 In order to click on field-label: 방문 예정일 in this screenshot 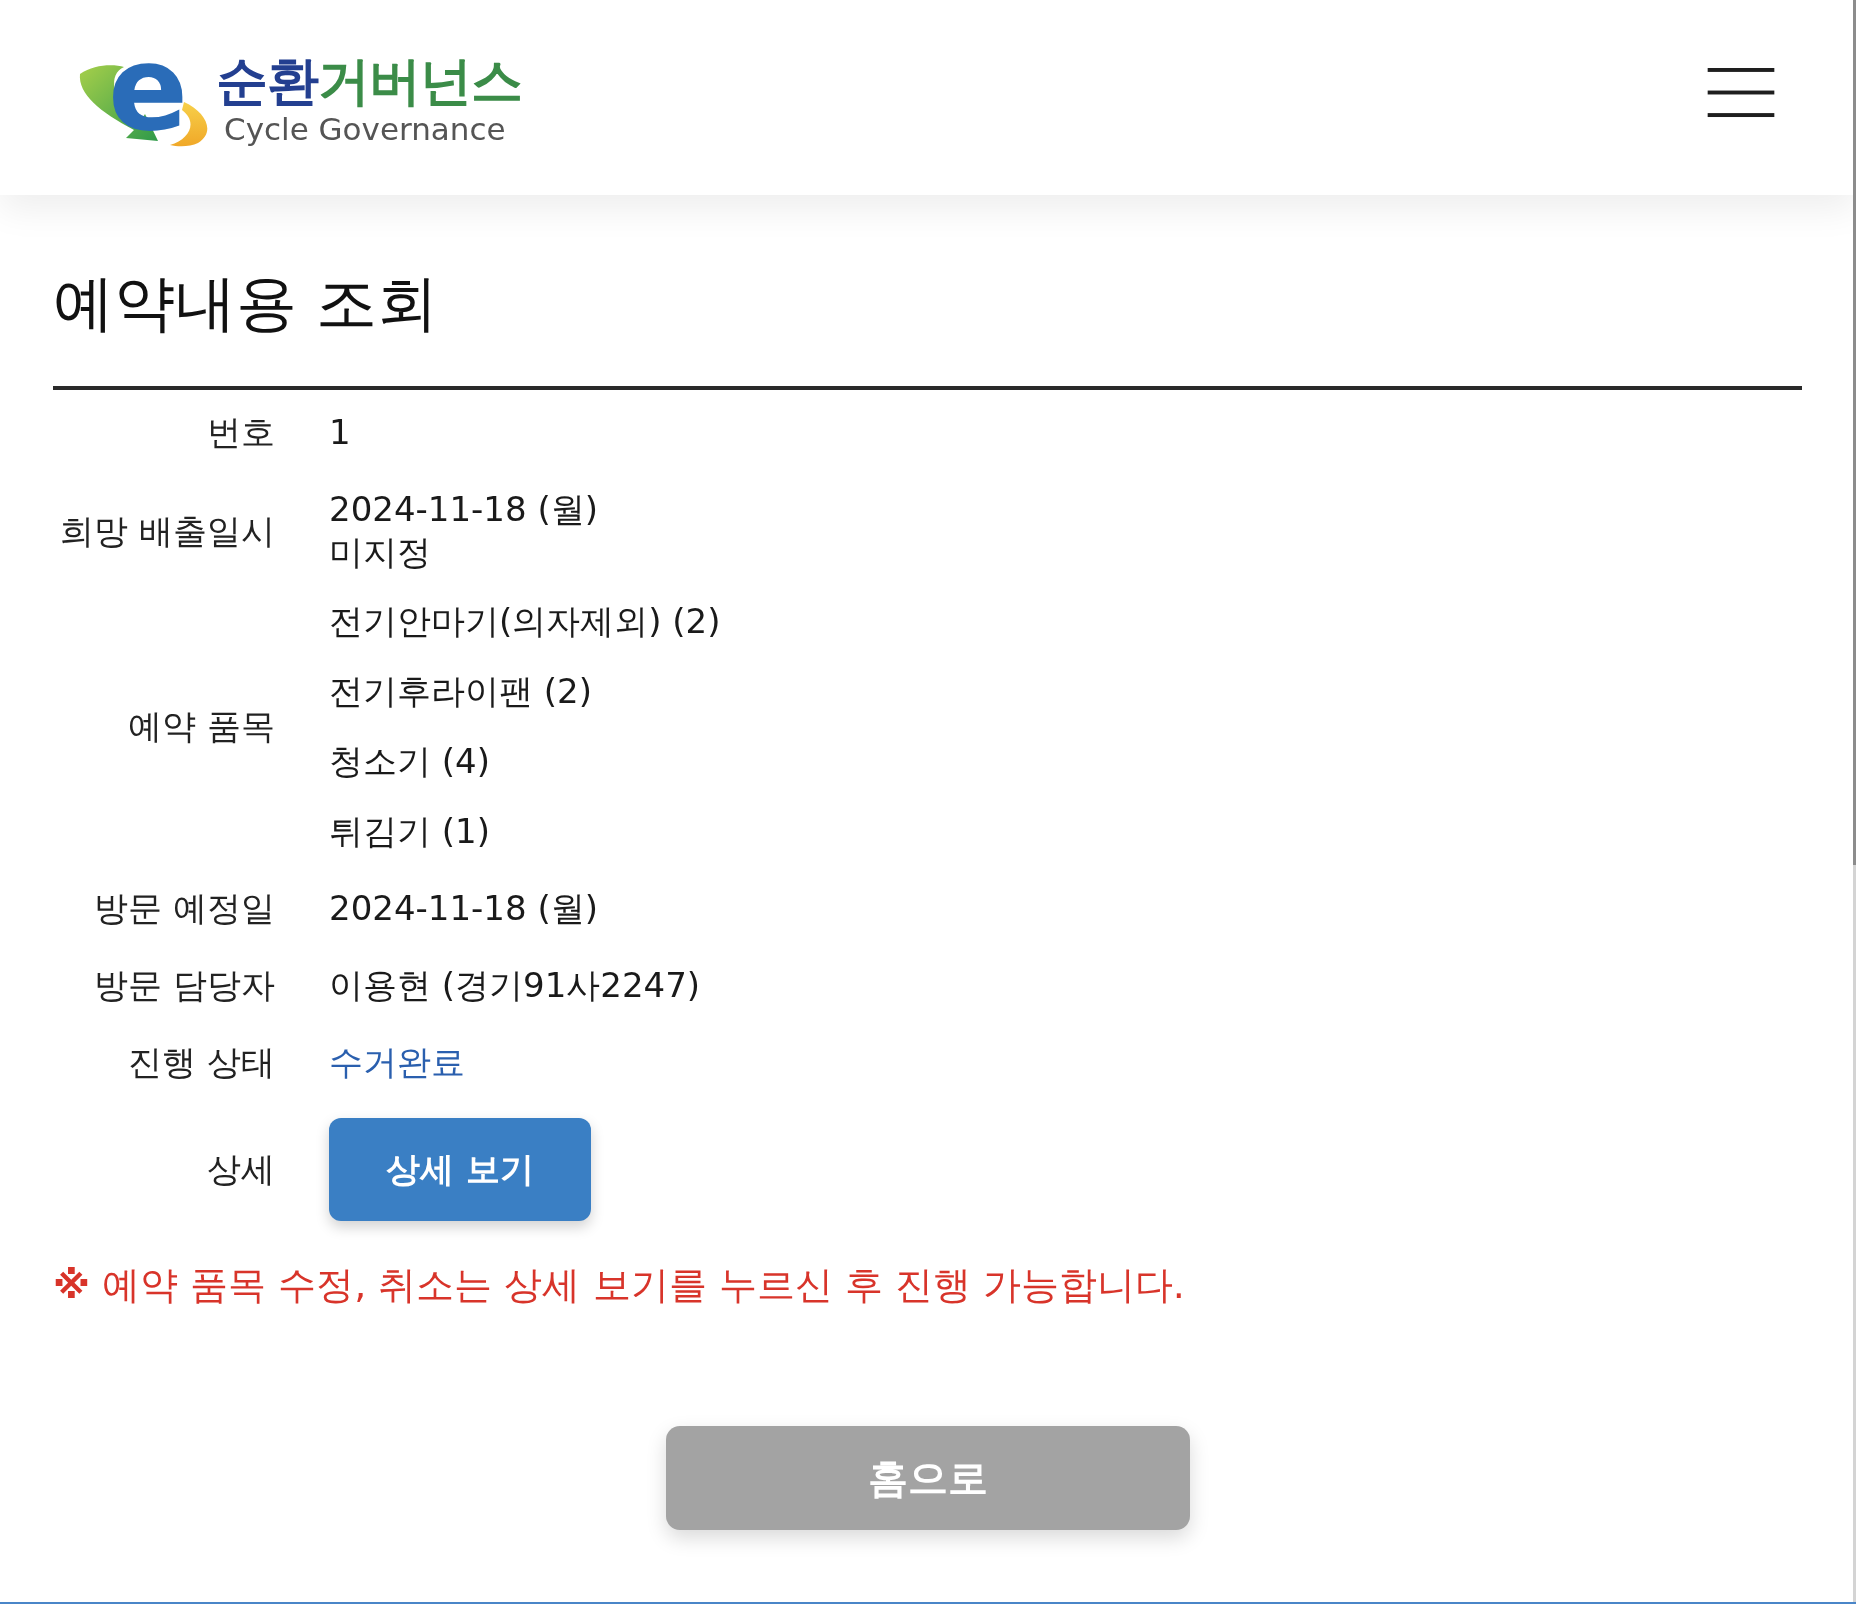, I will do `click(184, 908)`.